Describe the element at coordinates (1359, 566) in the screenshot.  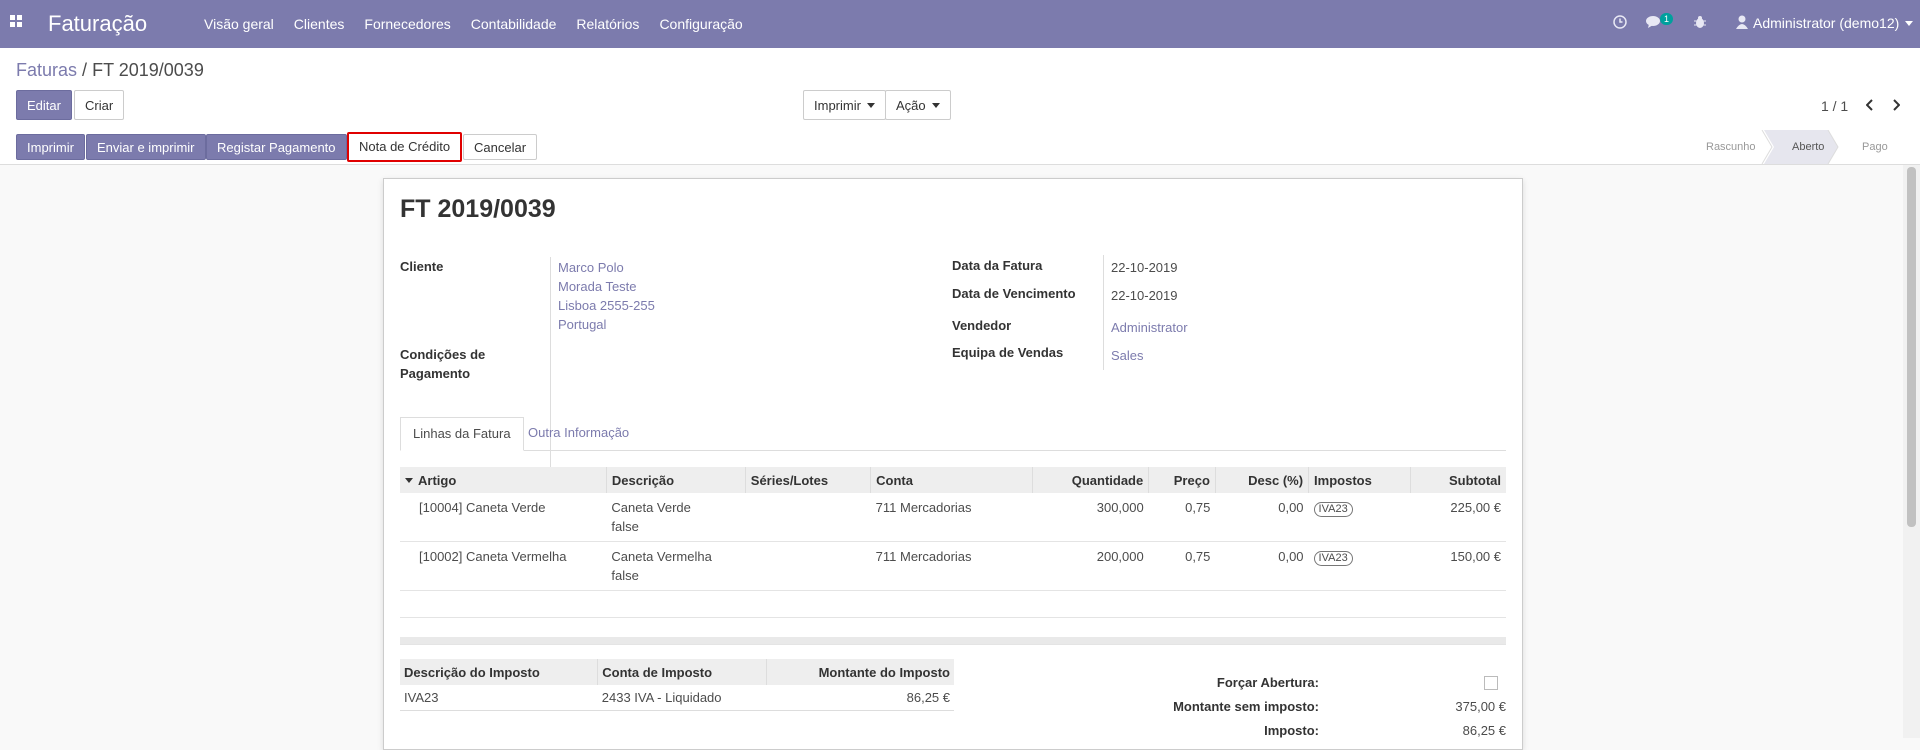
I see `line-taxes: IVA23` at that location.